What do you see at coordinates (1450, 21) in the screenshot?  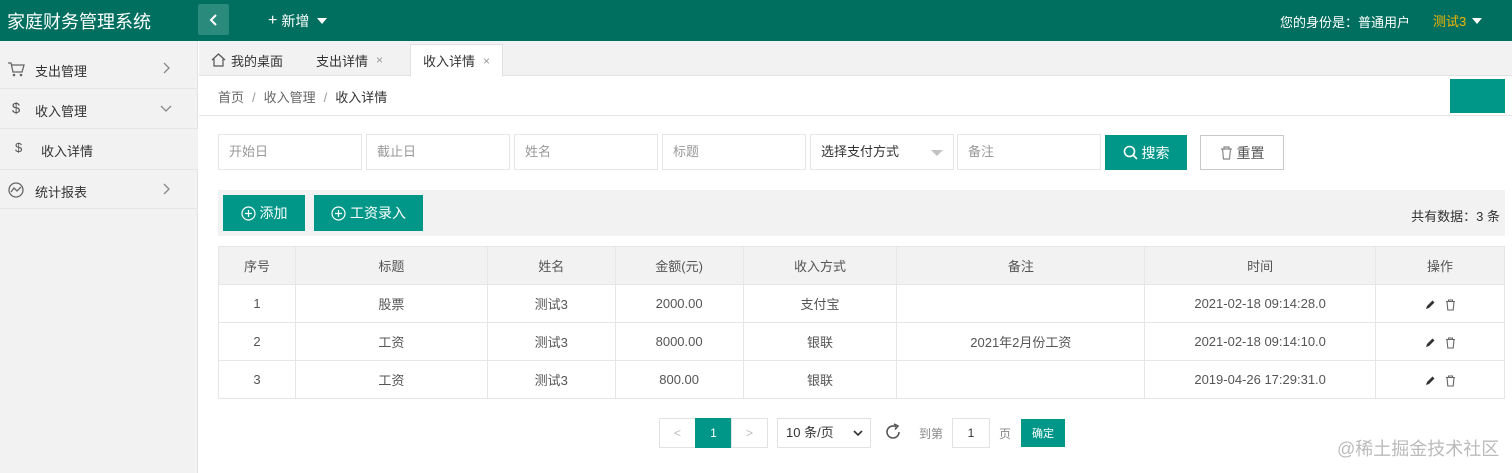 I see `username: 测试3` at bounding box center [1450, 21].